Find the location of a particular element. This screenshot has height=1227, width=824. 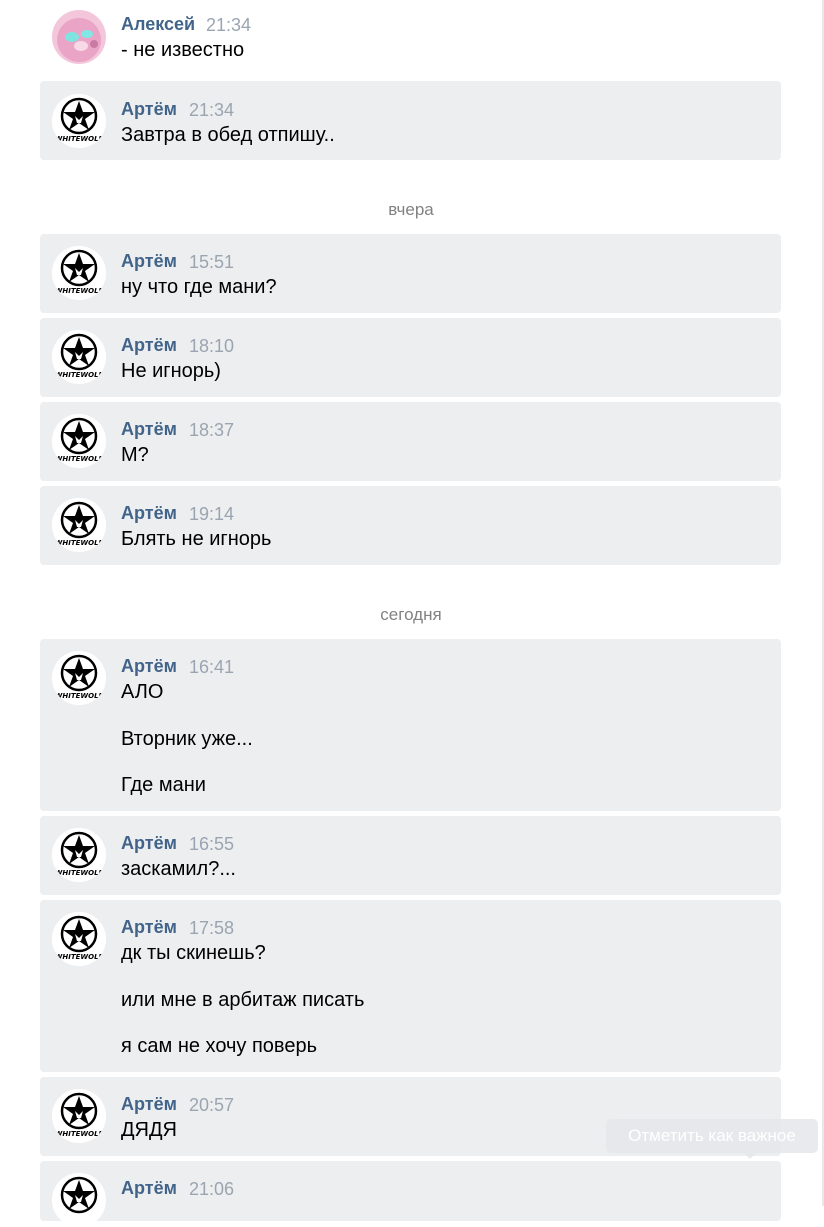

message-time: 16:55 is located at coordinates (211, 844).